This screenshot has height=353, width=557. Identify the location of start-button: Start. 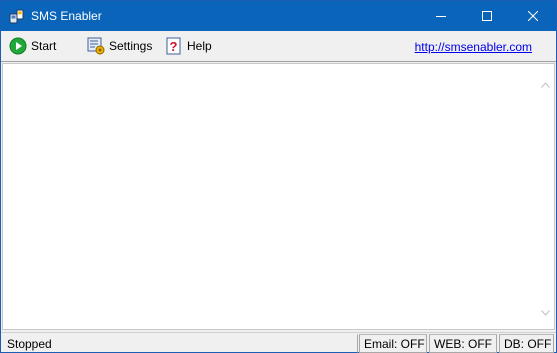
(32, 46).